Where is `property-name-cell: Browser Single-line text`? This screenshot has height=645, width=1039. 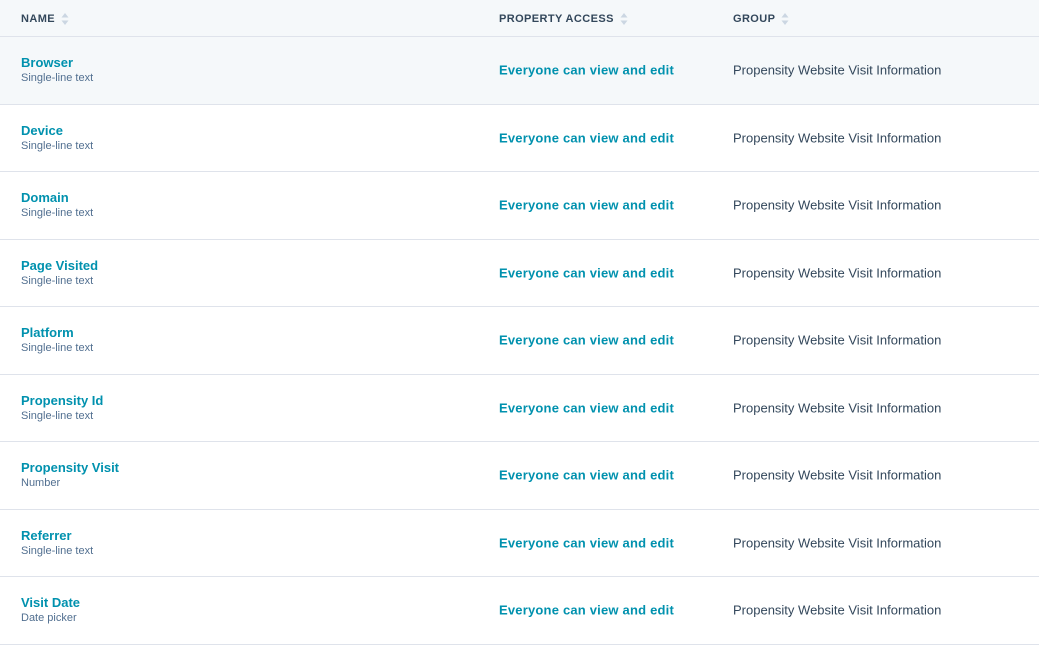 property-name-cell: Browser Single-line text is located at coordinates (57, 70).